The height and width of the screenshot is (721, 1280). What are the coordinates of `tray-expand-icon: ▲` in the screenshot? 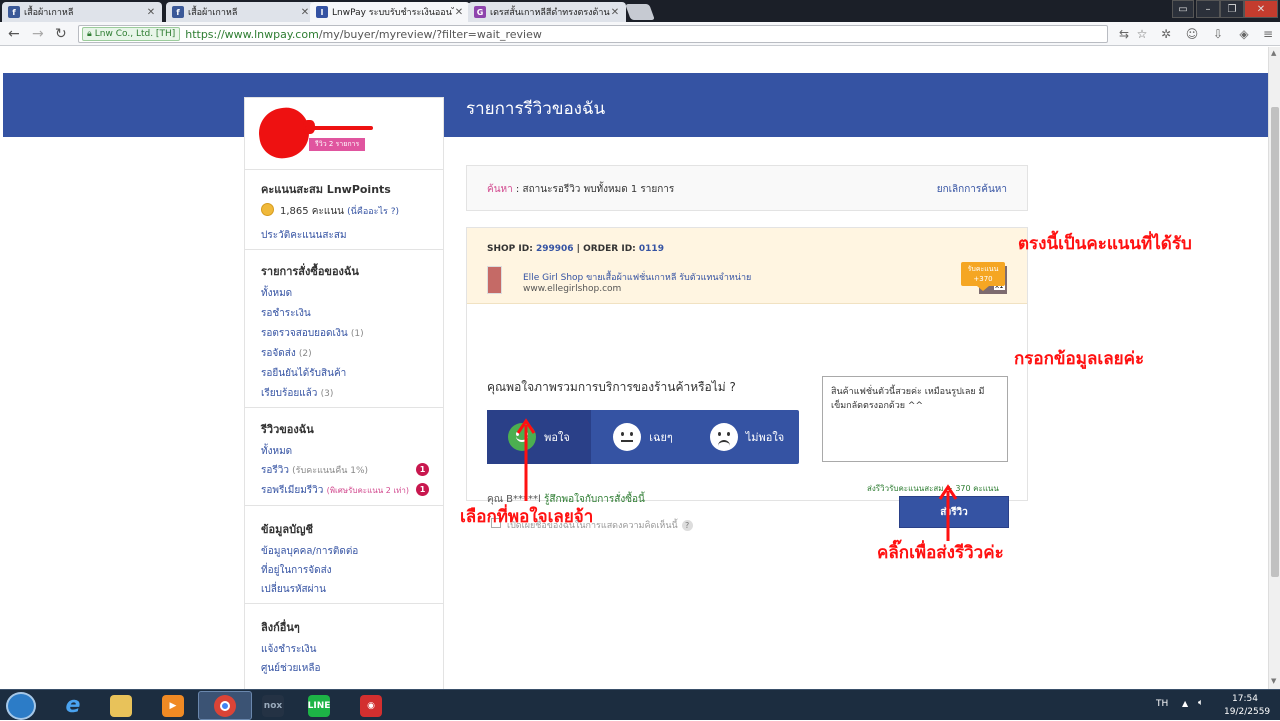 It's located at (1185, 703).